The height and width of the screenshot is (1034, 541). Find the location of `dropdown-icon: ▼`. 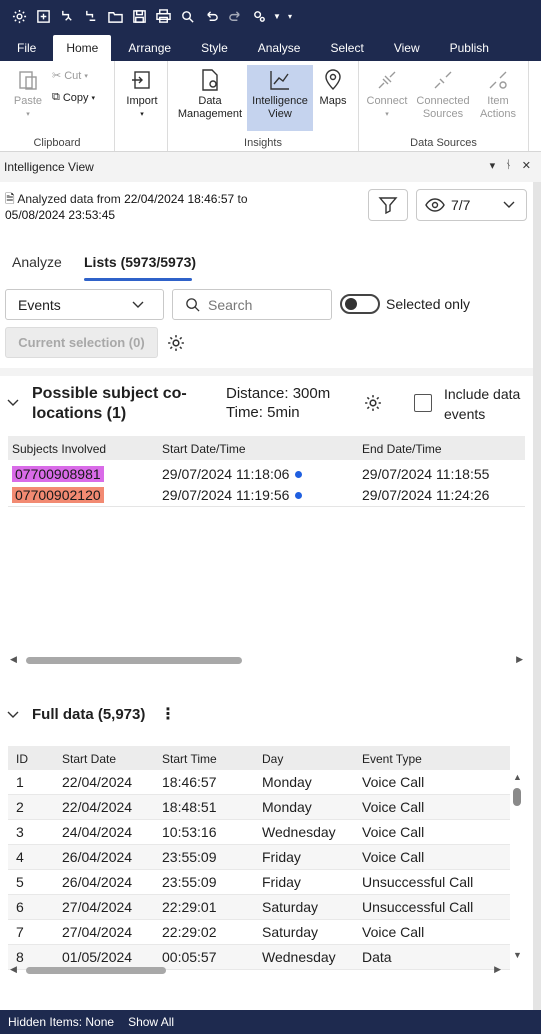

dropdown-icon: ▼ is located at coordinates (277, 17).